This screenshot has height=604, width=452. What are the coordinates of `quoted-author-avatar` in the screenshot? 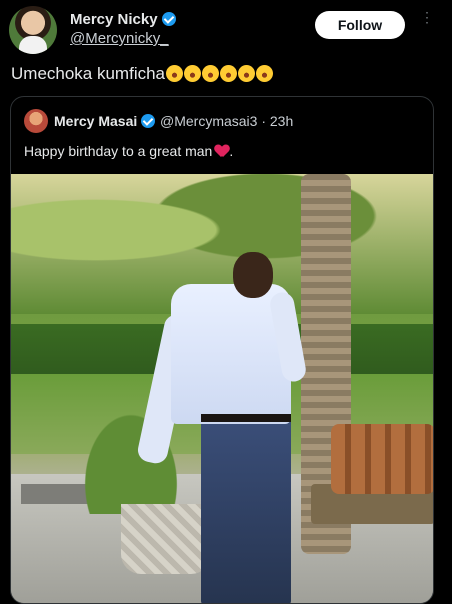 It's located at (36, 121).